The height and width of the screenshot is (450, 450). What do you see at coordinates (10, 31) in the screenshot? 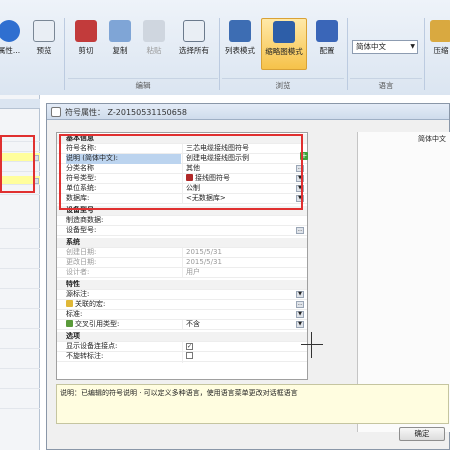
I see `info-icon` at bounding box center [10, 31].